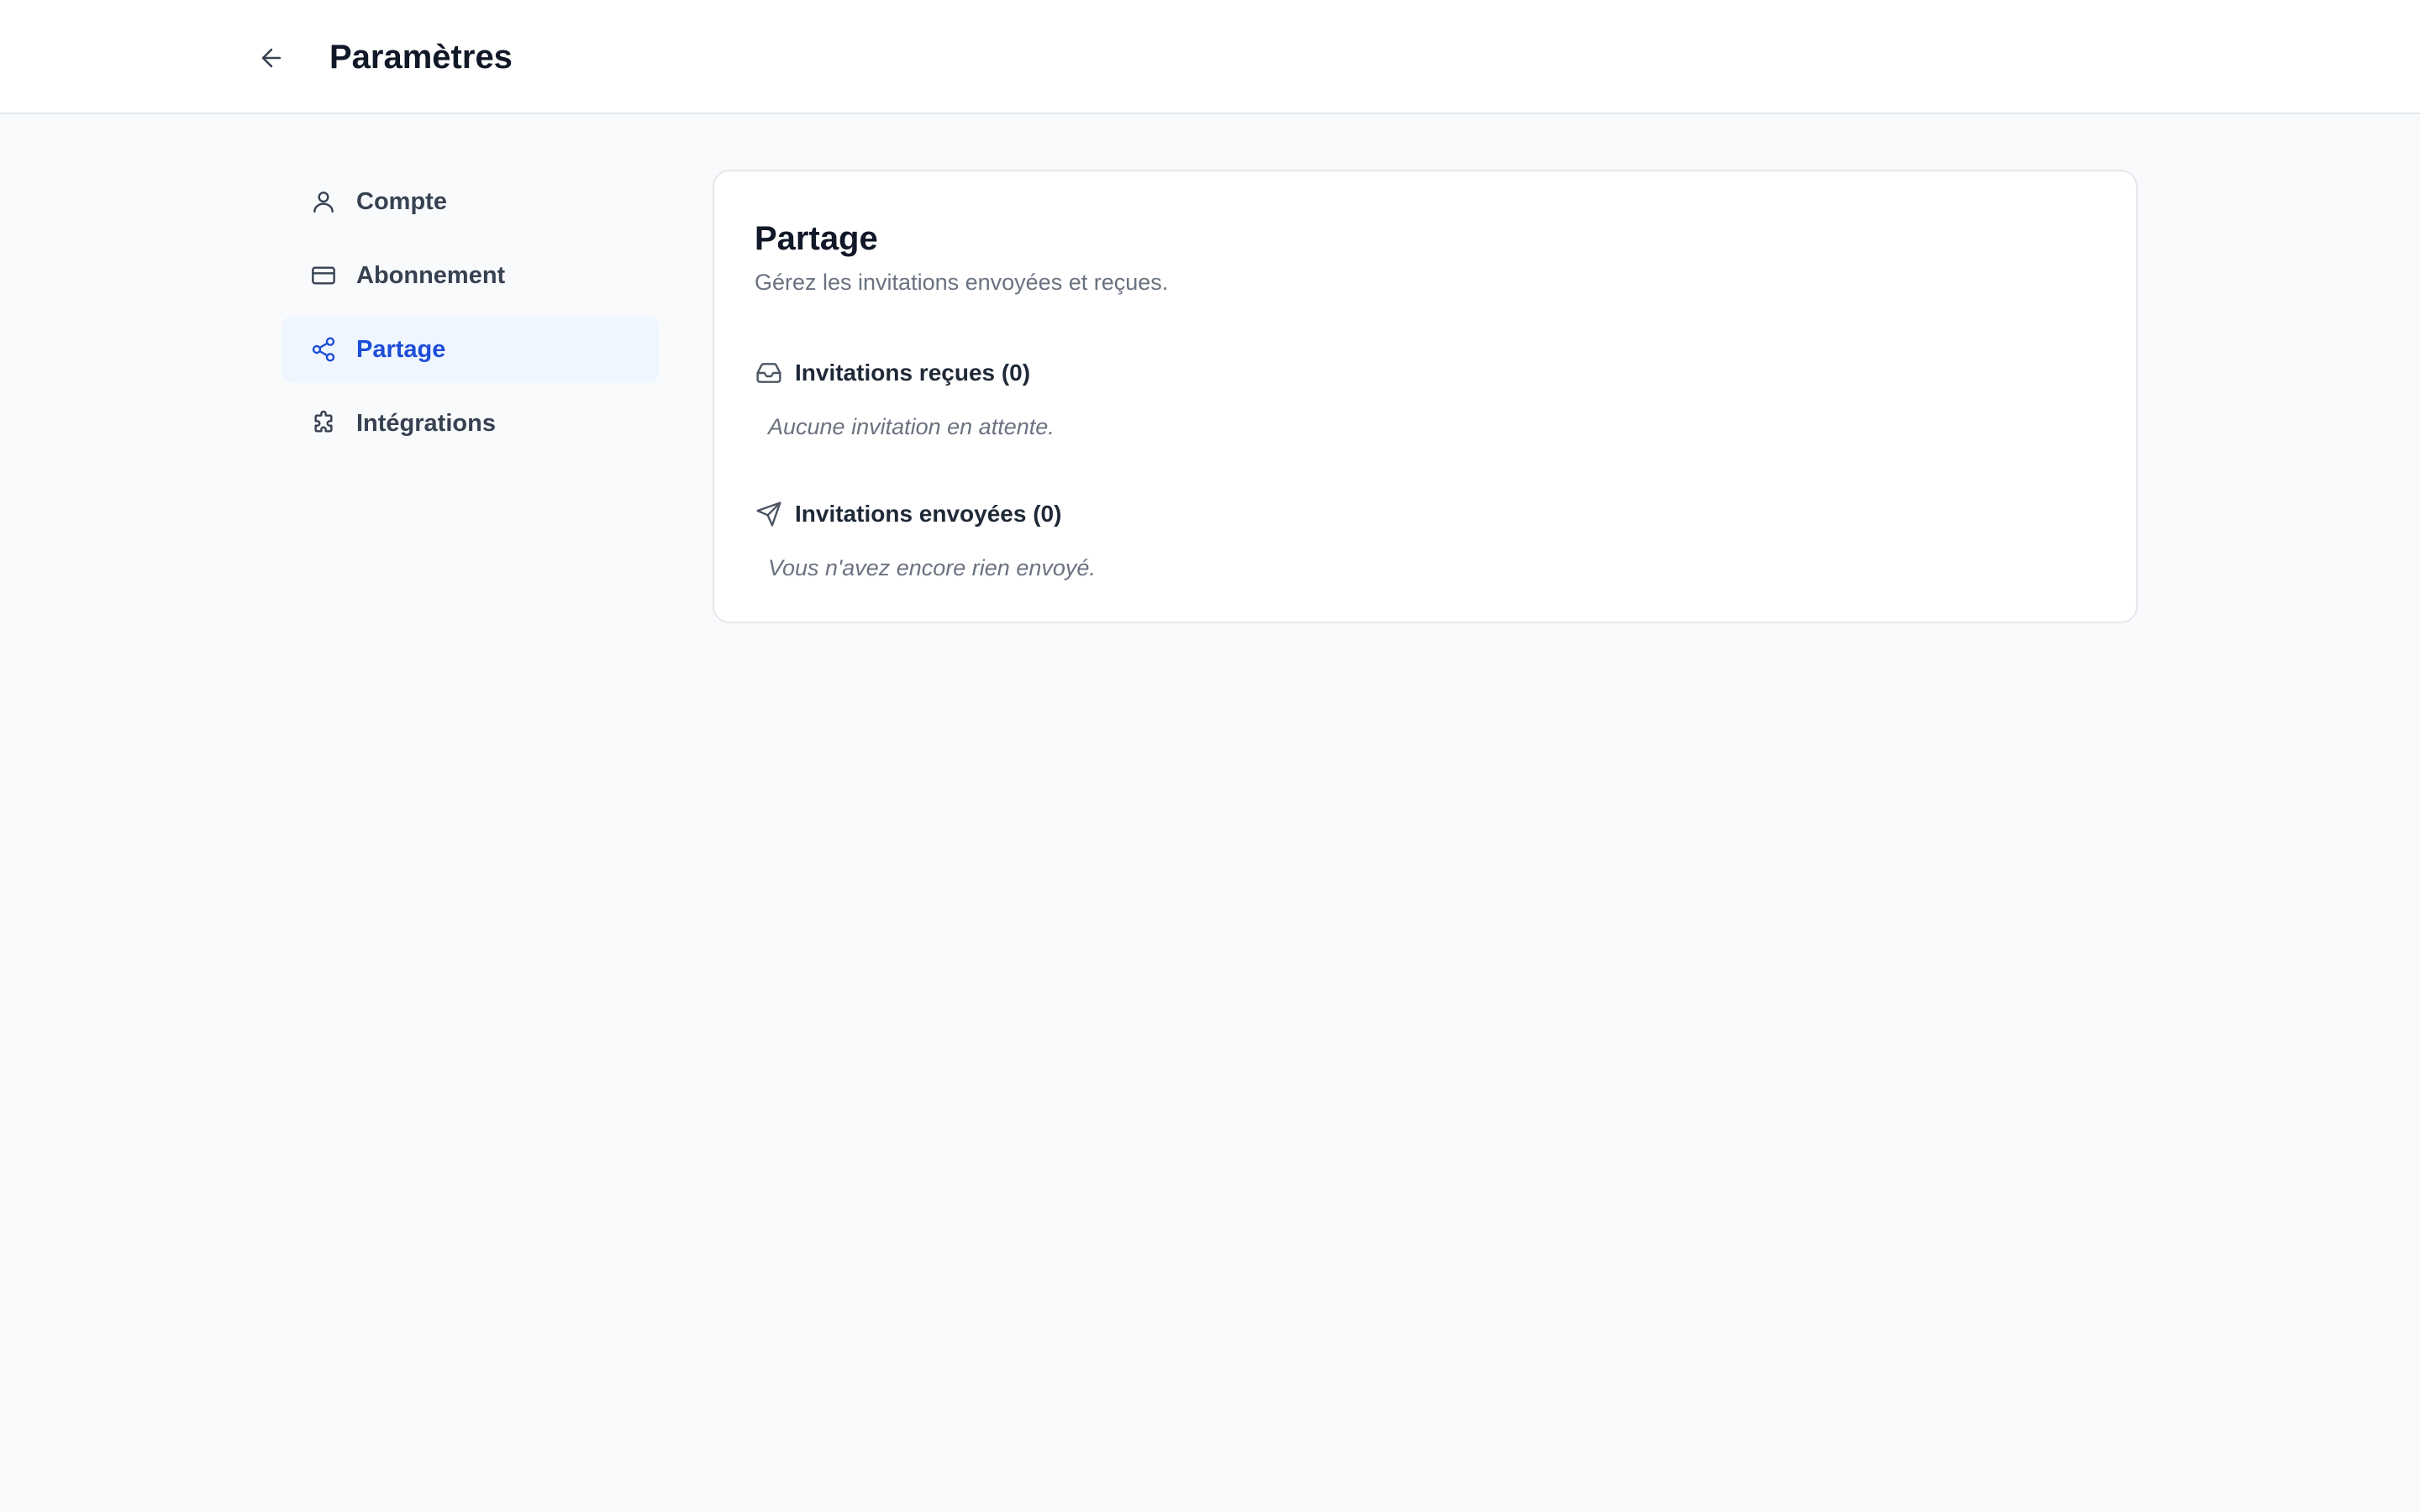 The image size is (2420, 1512). What do you see at coordinates (769, 373) in the screenshot?
I see `inbox-icon` at bounding box center [769, 373].